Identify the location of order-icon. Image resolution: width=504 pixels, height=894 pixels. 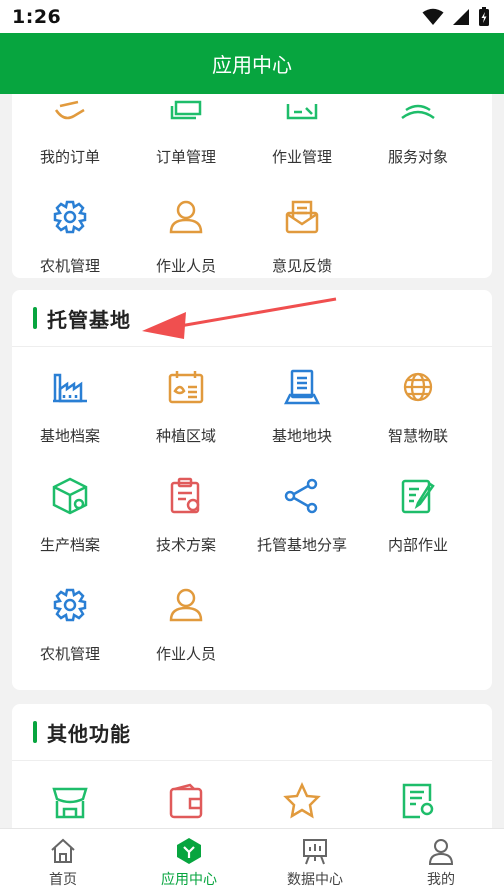
(69, 110).